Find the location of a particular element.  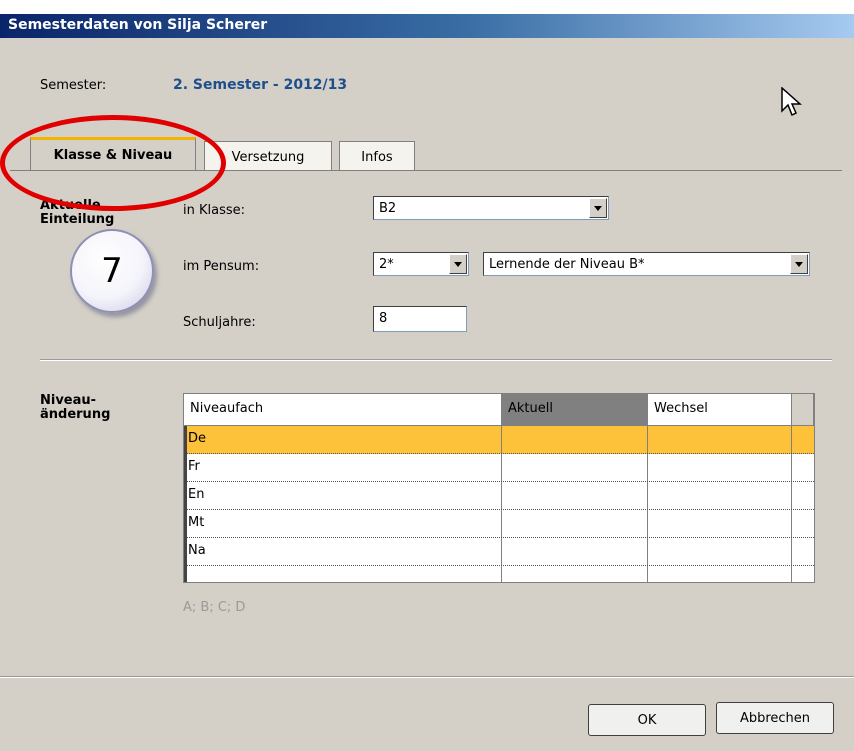

pensum-select-value: 2* is located at coordinates (386, 264).